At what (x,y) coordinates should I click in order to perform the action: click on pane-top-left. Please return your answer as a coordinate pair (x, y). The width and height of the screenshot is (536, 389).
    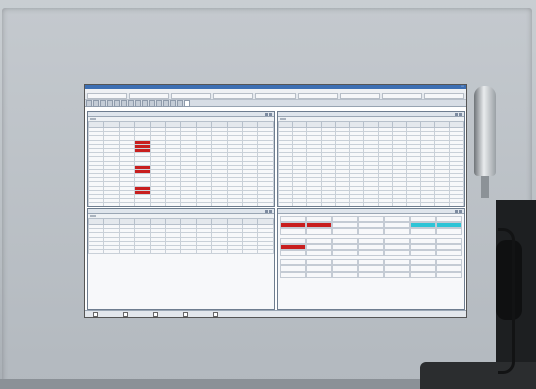
    Looking at the image, I should click on (181, 159).